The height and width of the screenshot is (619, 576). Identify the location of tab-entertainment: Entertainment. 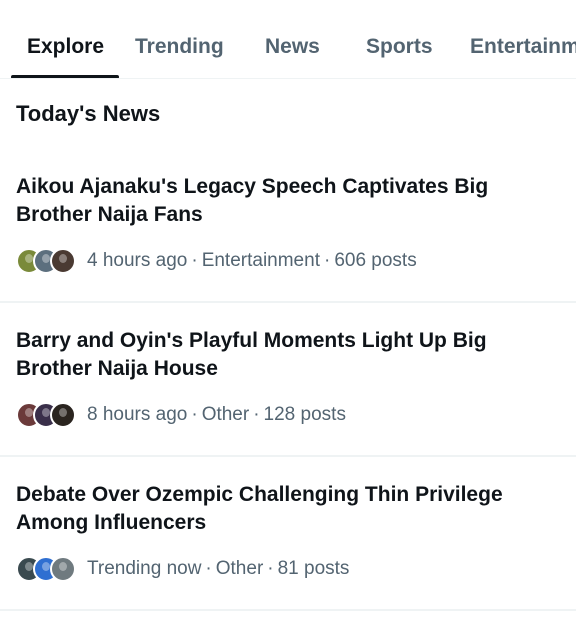
(523, 47).